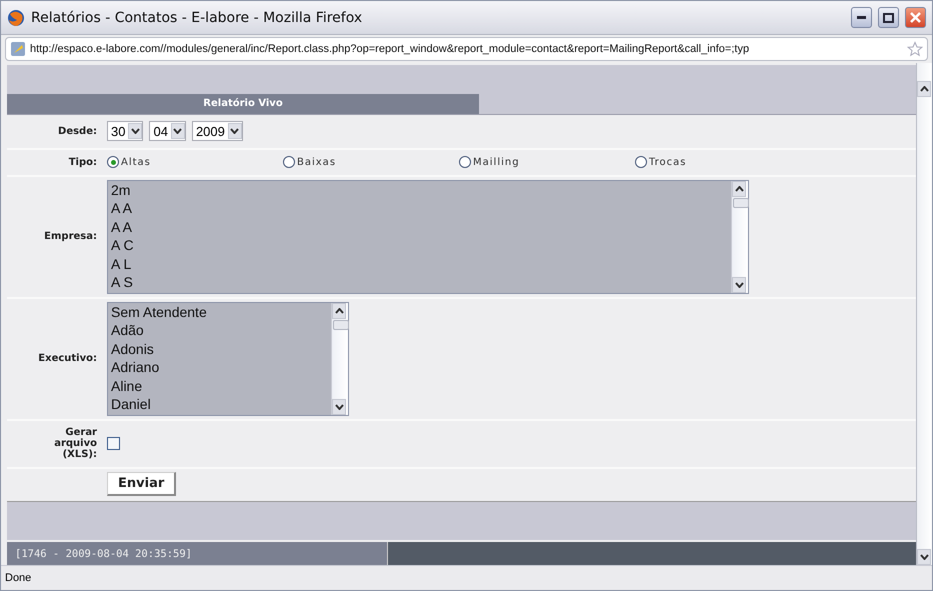 This screenshot has height=591, width=933. I want to click on radio-label: Mailling, so click(496, 162).